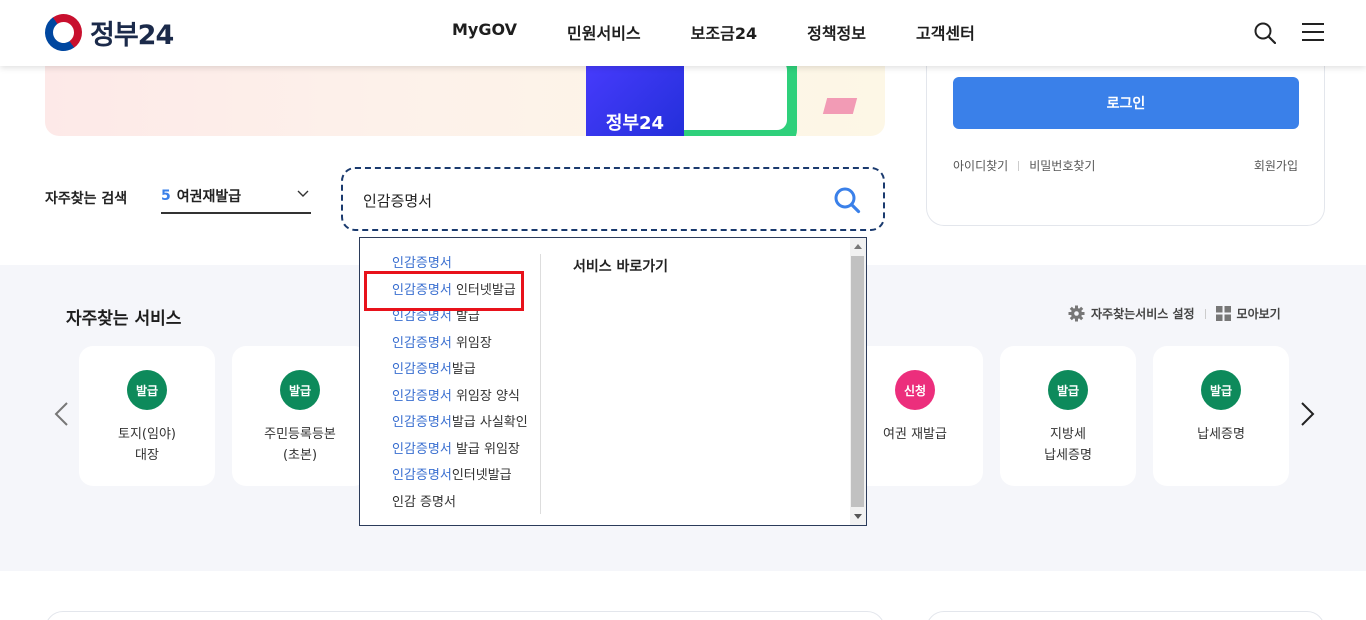 This screenshot has height=620, width=1366. I want to click on login-card: 로그인 아이디찾기 비밀번호찾기 회원가입, so click(1125, 133).